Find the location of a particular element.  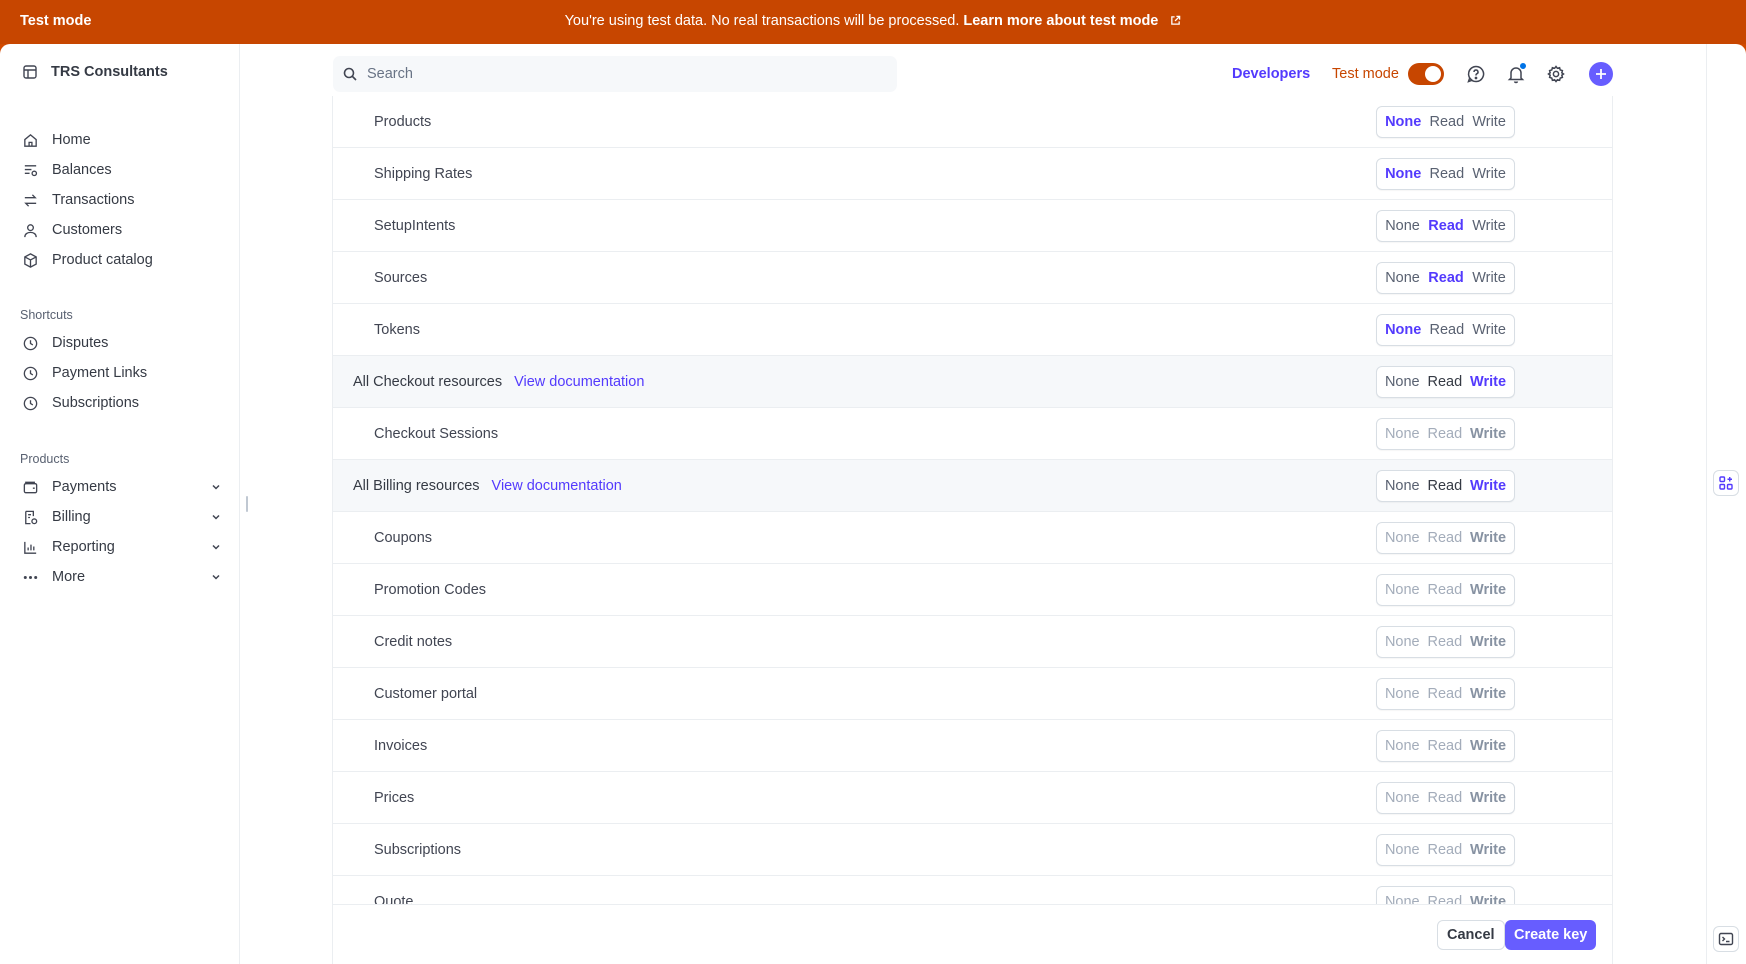

permission-label: Prices is located at coordinates (394, 798).